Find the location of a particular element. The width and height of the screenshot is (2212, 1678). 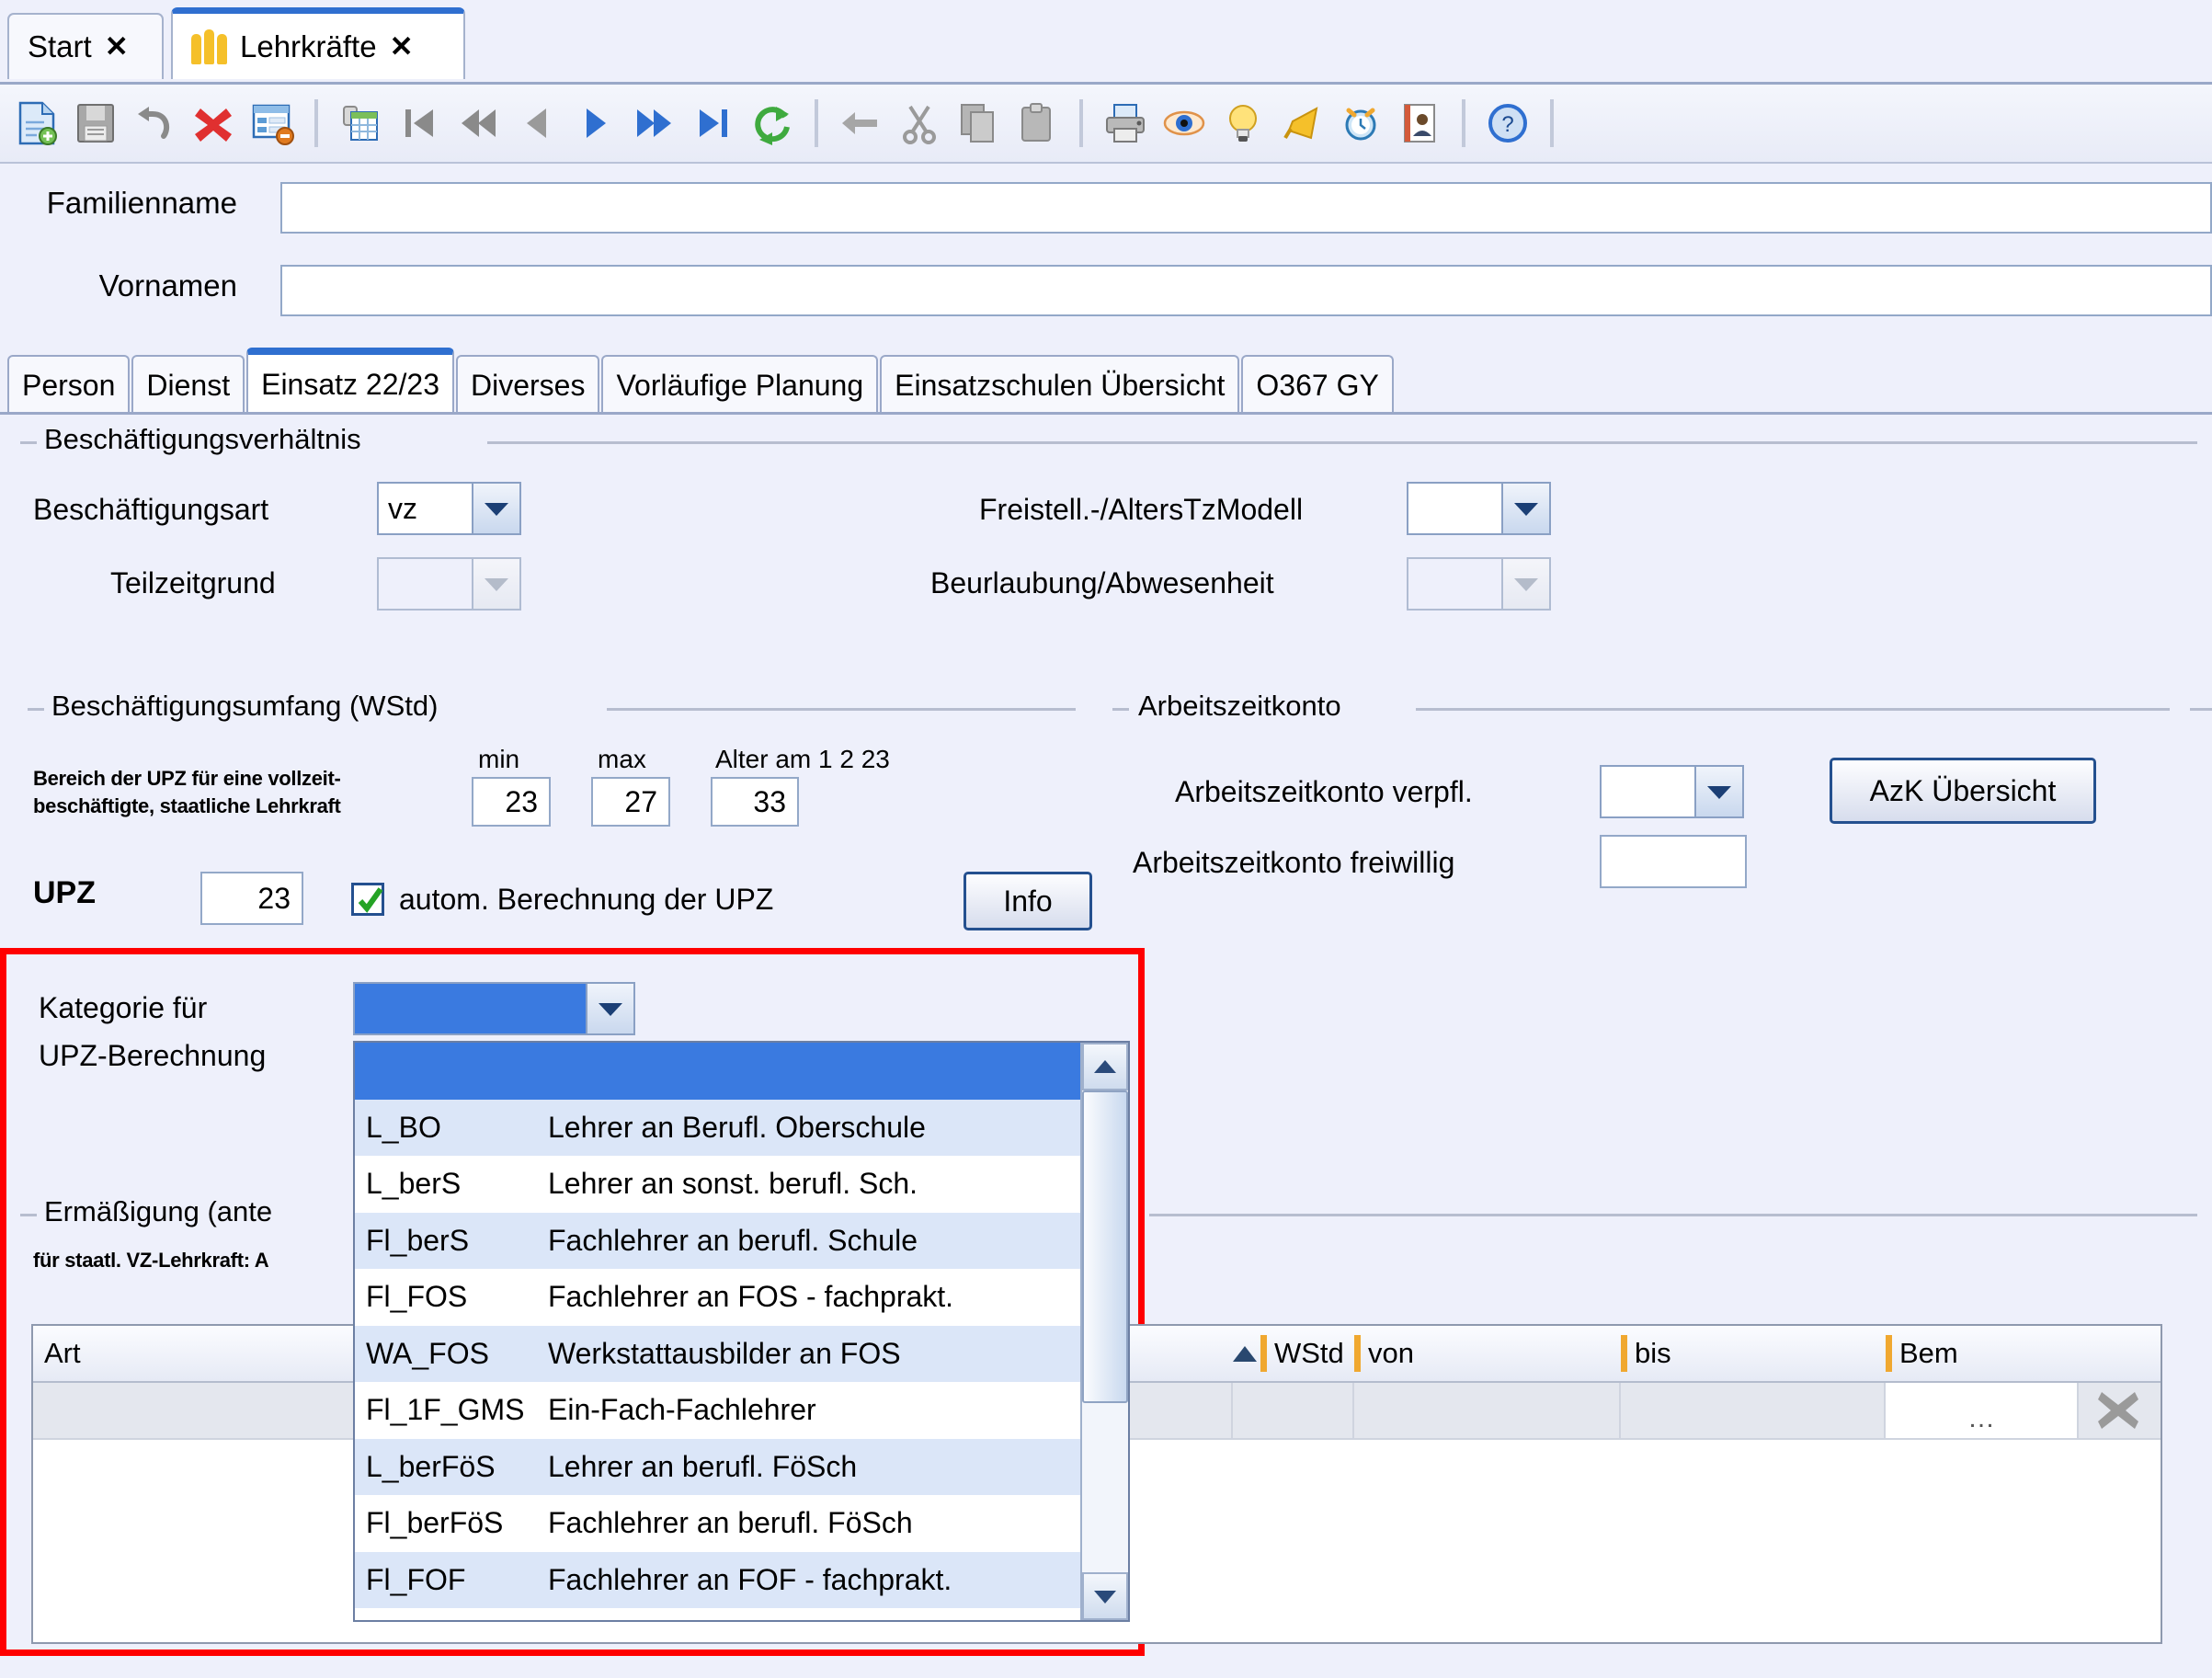

alarm-icon is located at coordinates (1360, 124).